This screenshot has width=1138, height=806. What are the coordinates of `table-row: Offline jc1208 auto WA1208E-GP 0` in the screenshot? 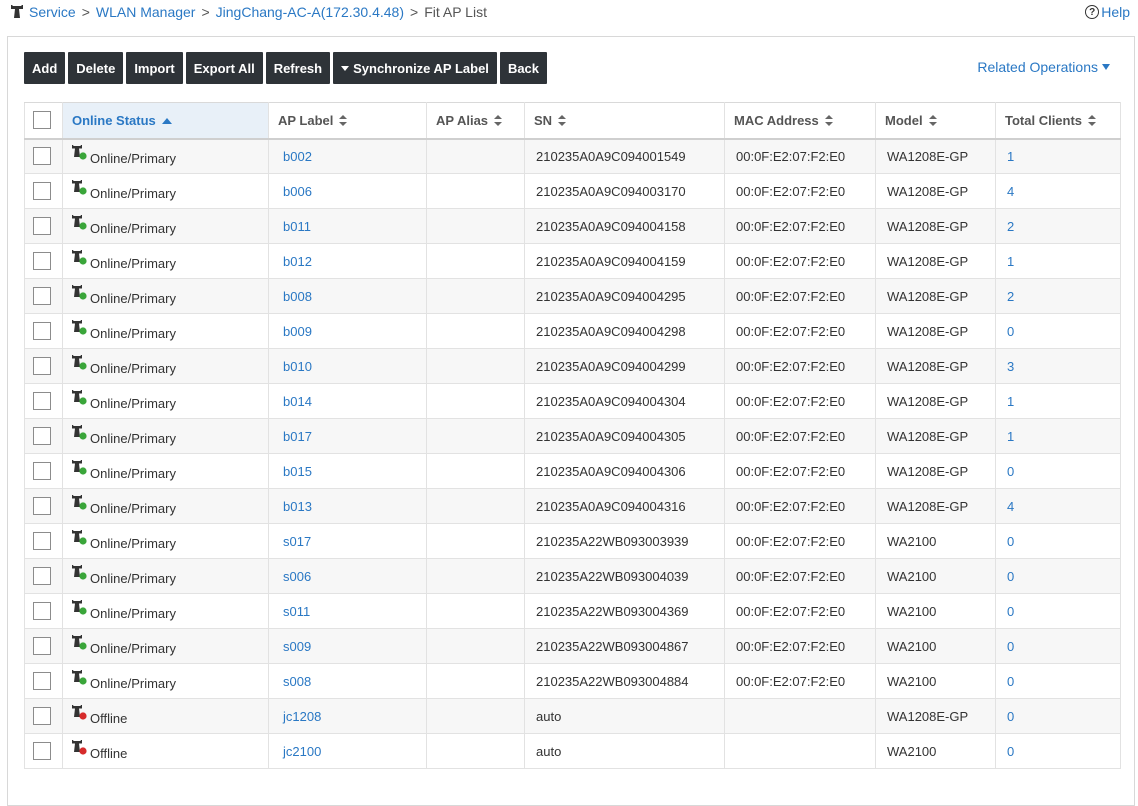 It's located at (572, 716).